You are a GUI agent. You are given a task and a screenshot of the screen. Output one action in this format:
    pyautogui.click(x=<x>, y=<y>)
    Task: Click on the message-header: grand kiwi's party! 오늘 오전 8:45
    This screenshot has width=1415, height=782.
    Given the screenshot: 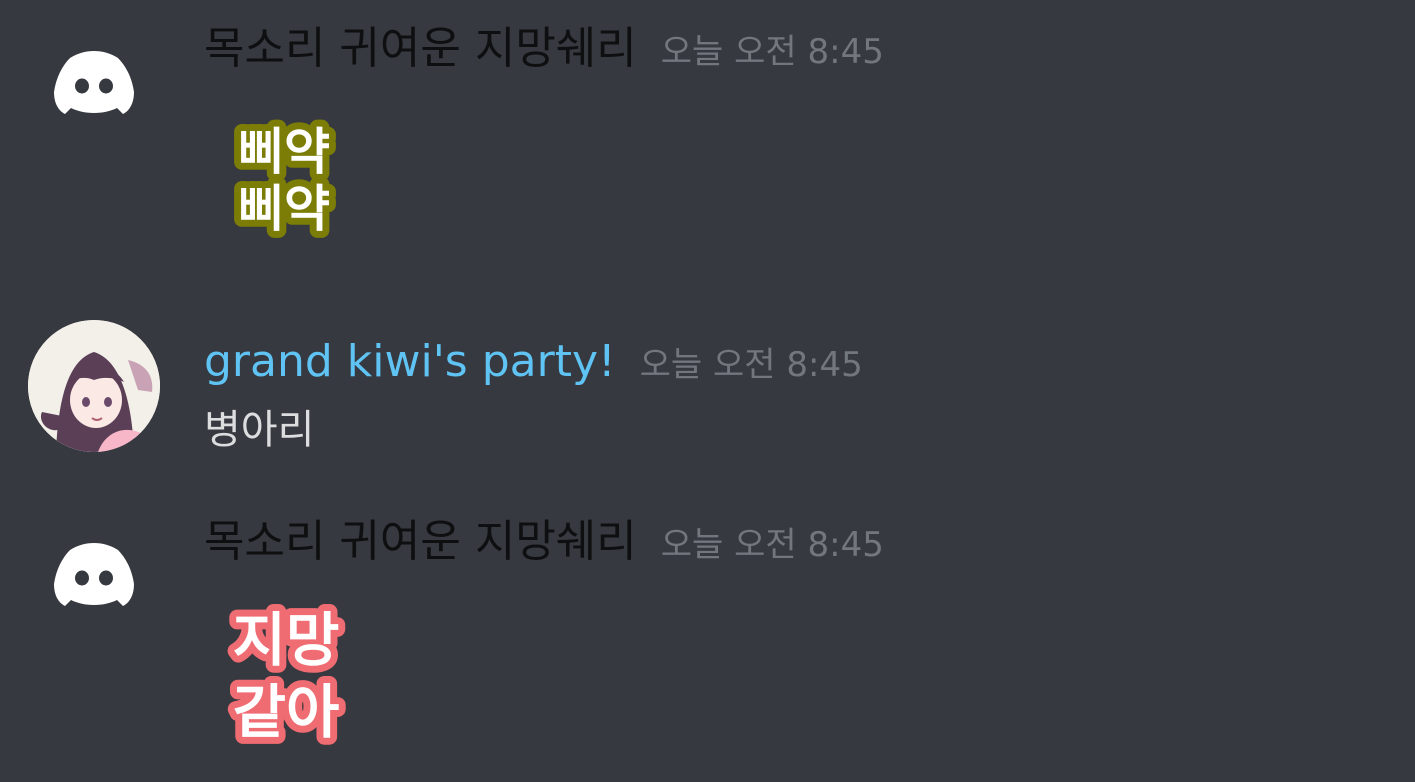 What is the action you would take?
    pyautogui.click(x=533, y=362)
    